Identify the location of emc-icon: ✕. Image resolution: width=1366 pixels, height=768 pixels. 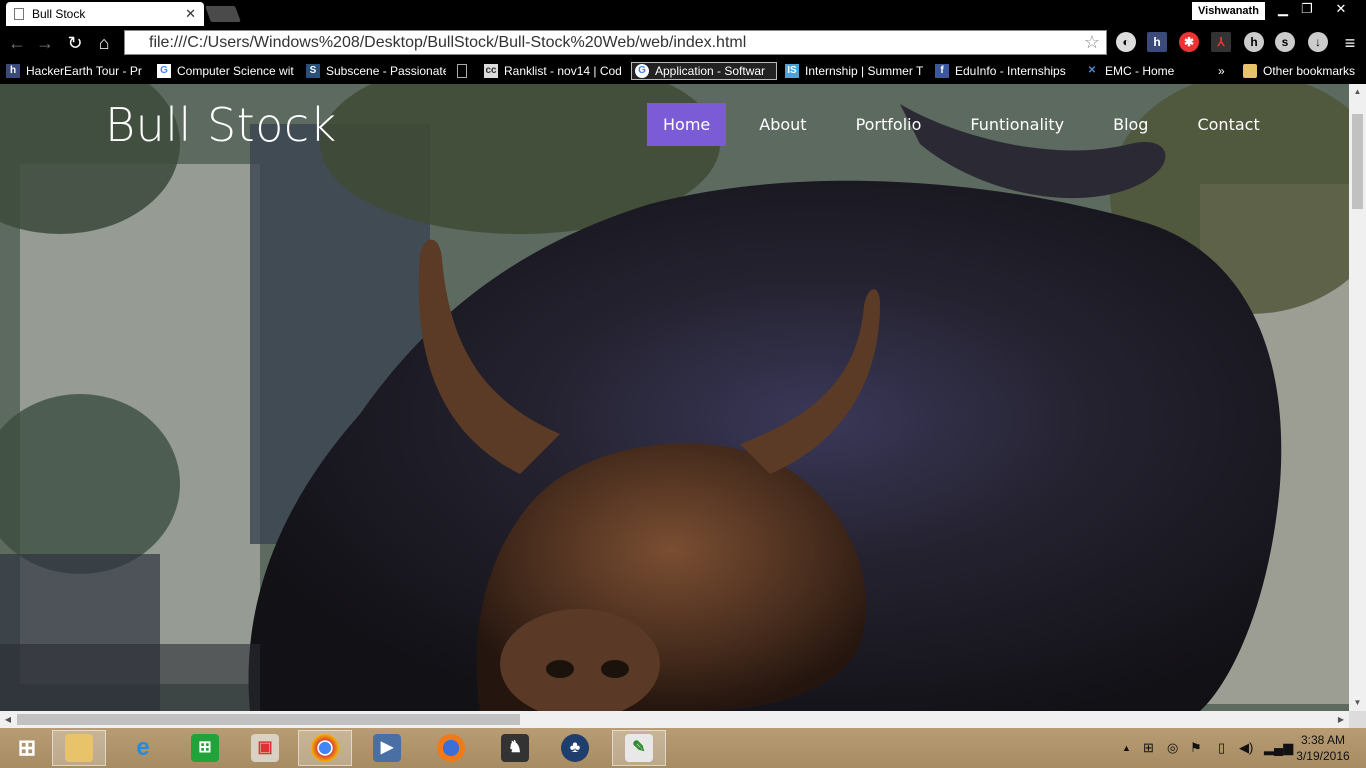
(1092, 70).